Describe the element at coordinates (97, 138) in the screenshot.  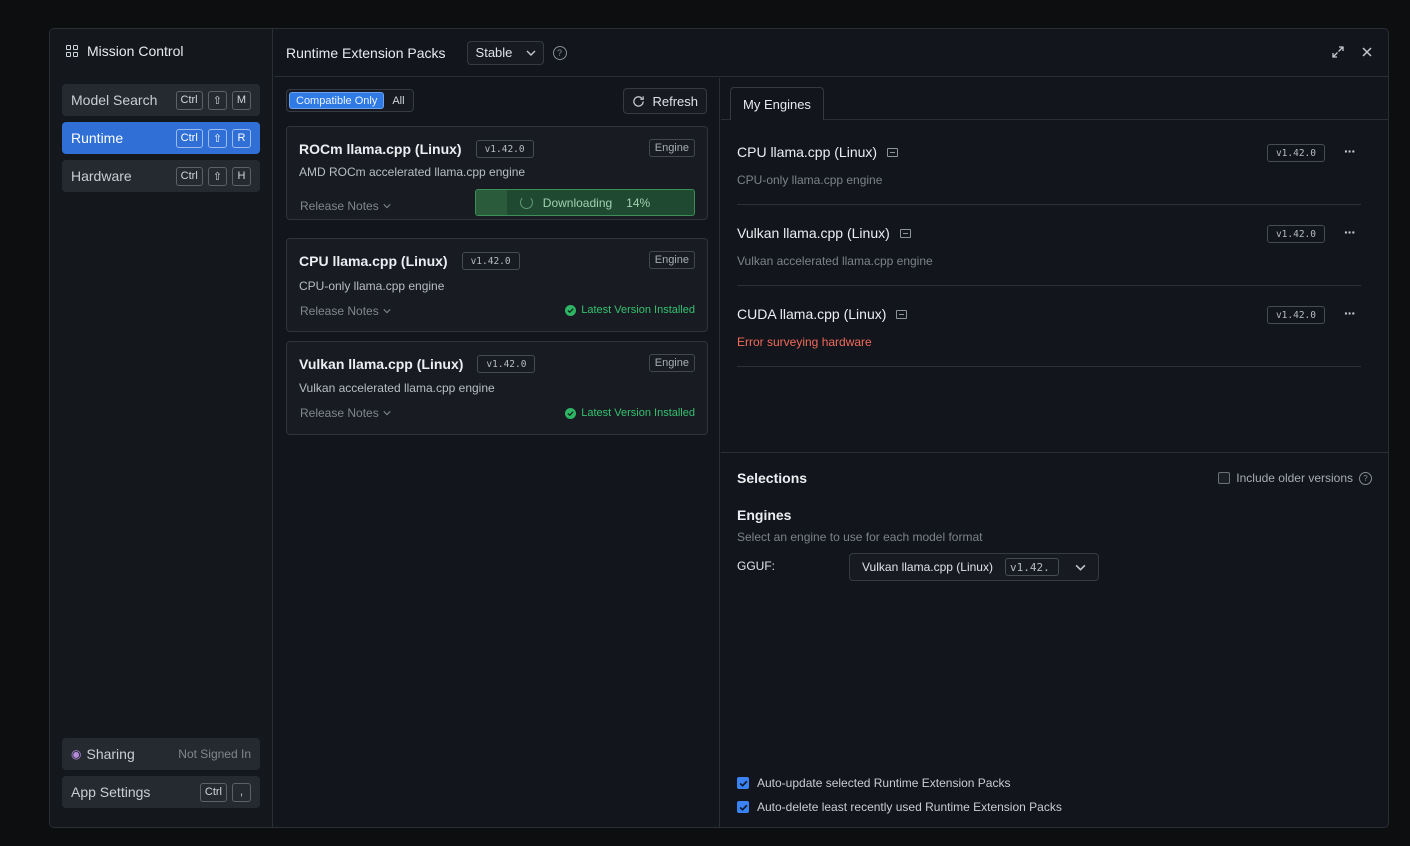
I see `sidebar-item-label: Runtime` at that location.